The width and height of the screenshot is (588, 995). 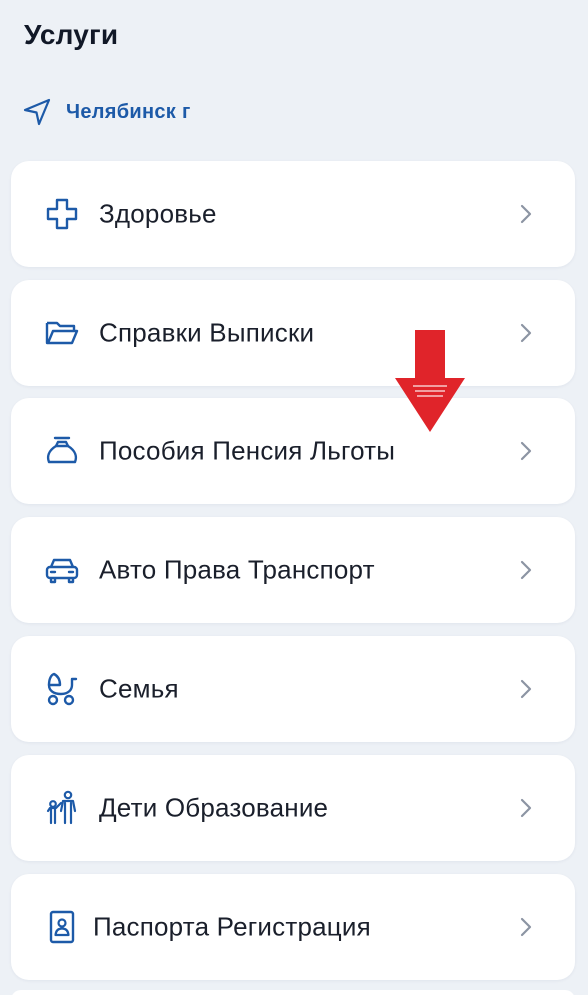 I want to click on service-card-benefits: Пособия Пенсия Льготы, so click(x=293, y=451).